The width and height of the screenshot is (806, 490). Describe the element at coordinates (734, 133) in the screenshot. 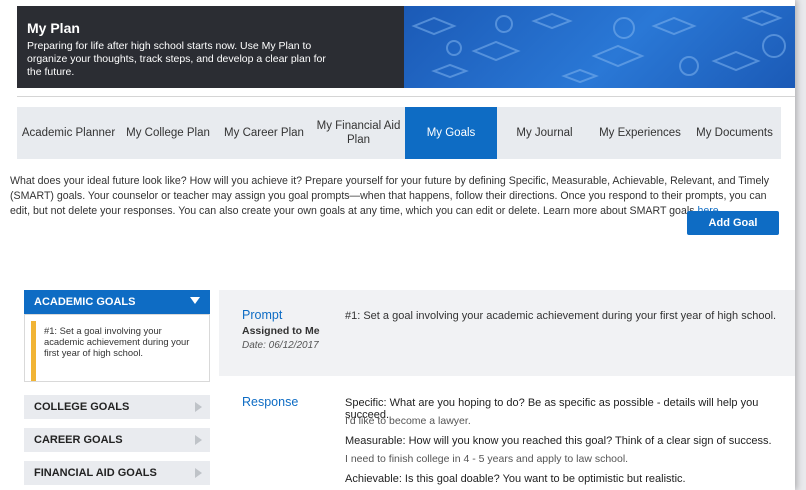

I see `tab-my-documents: My Documents` at that location.